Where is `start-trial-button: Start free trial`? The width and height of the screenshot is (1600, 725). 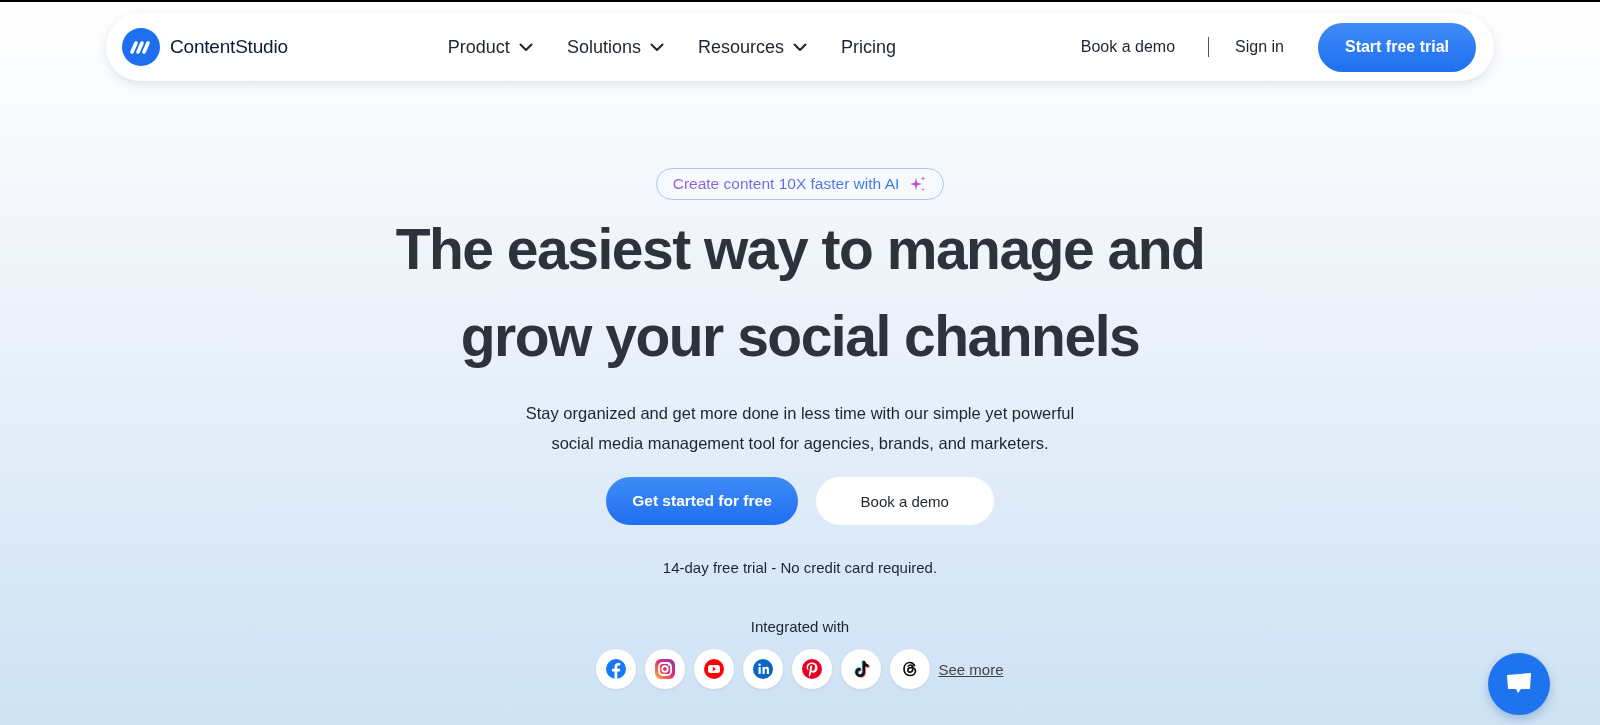
start-trial-button: Start free trial is located at coordinates (1396, 47).